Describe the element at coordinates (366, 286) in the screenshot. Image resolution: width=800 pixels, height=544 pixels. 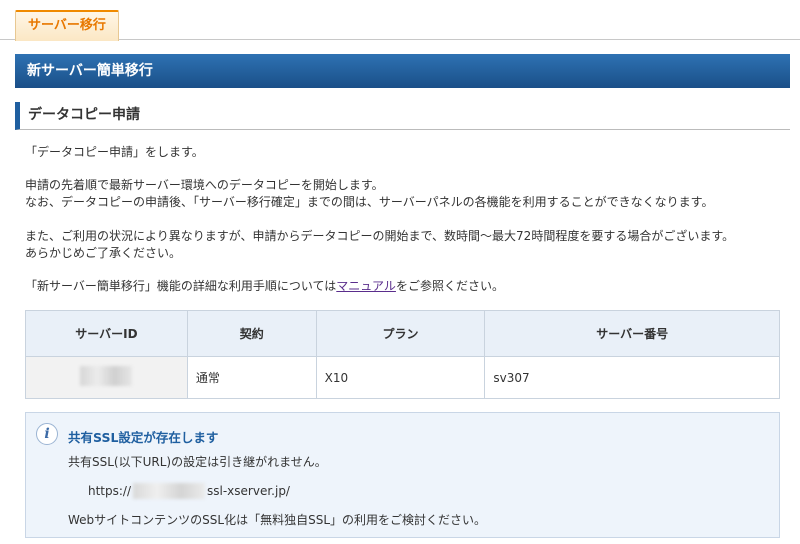
I see `manual-link: マニュアル` at that location.